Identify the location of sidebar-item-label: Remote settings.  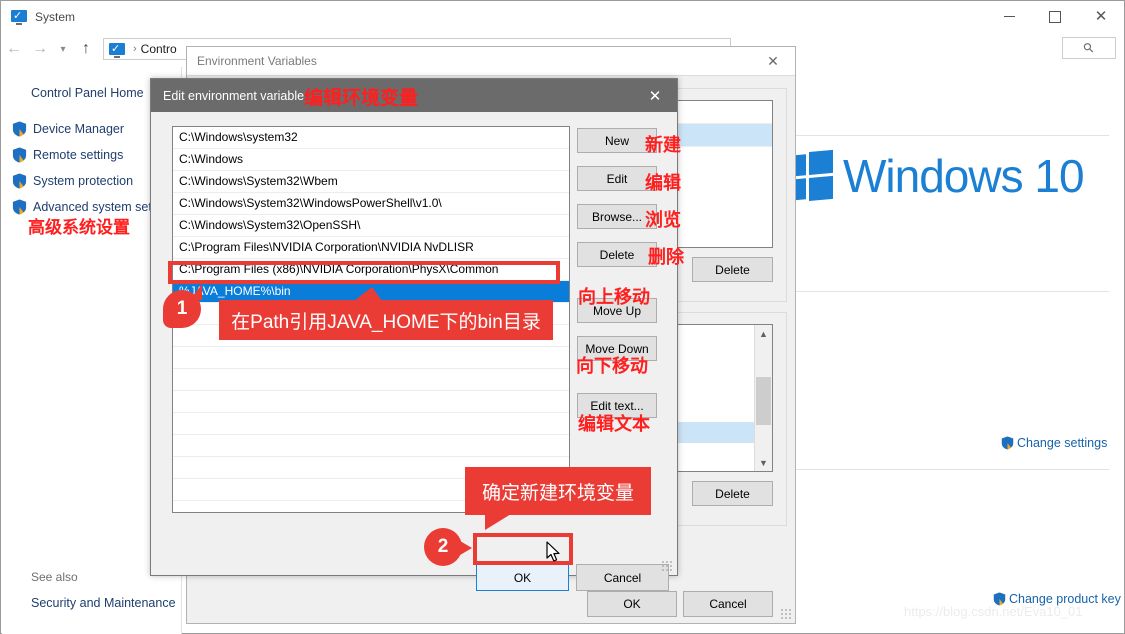
(78, 155).